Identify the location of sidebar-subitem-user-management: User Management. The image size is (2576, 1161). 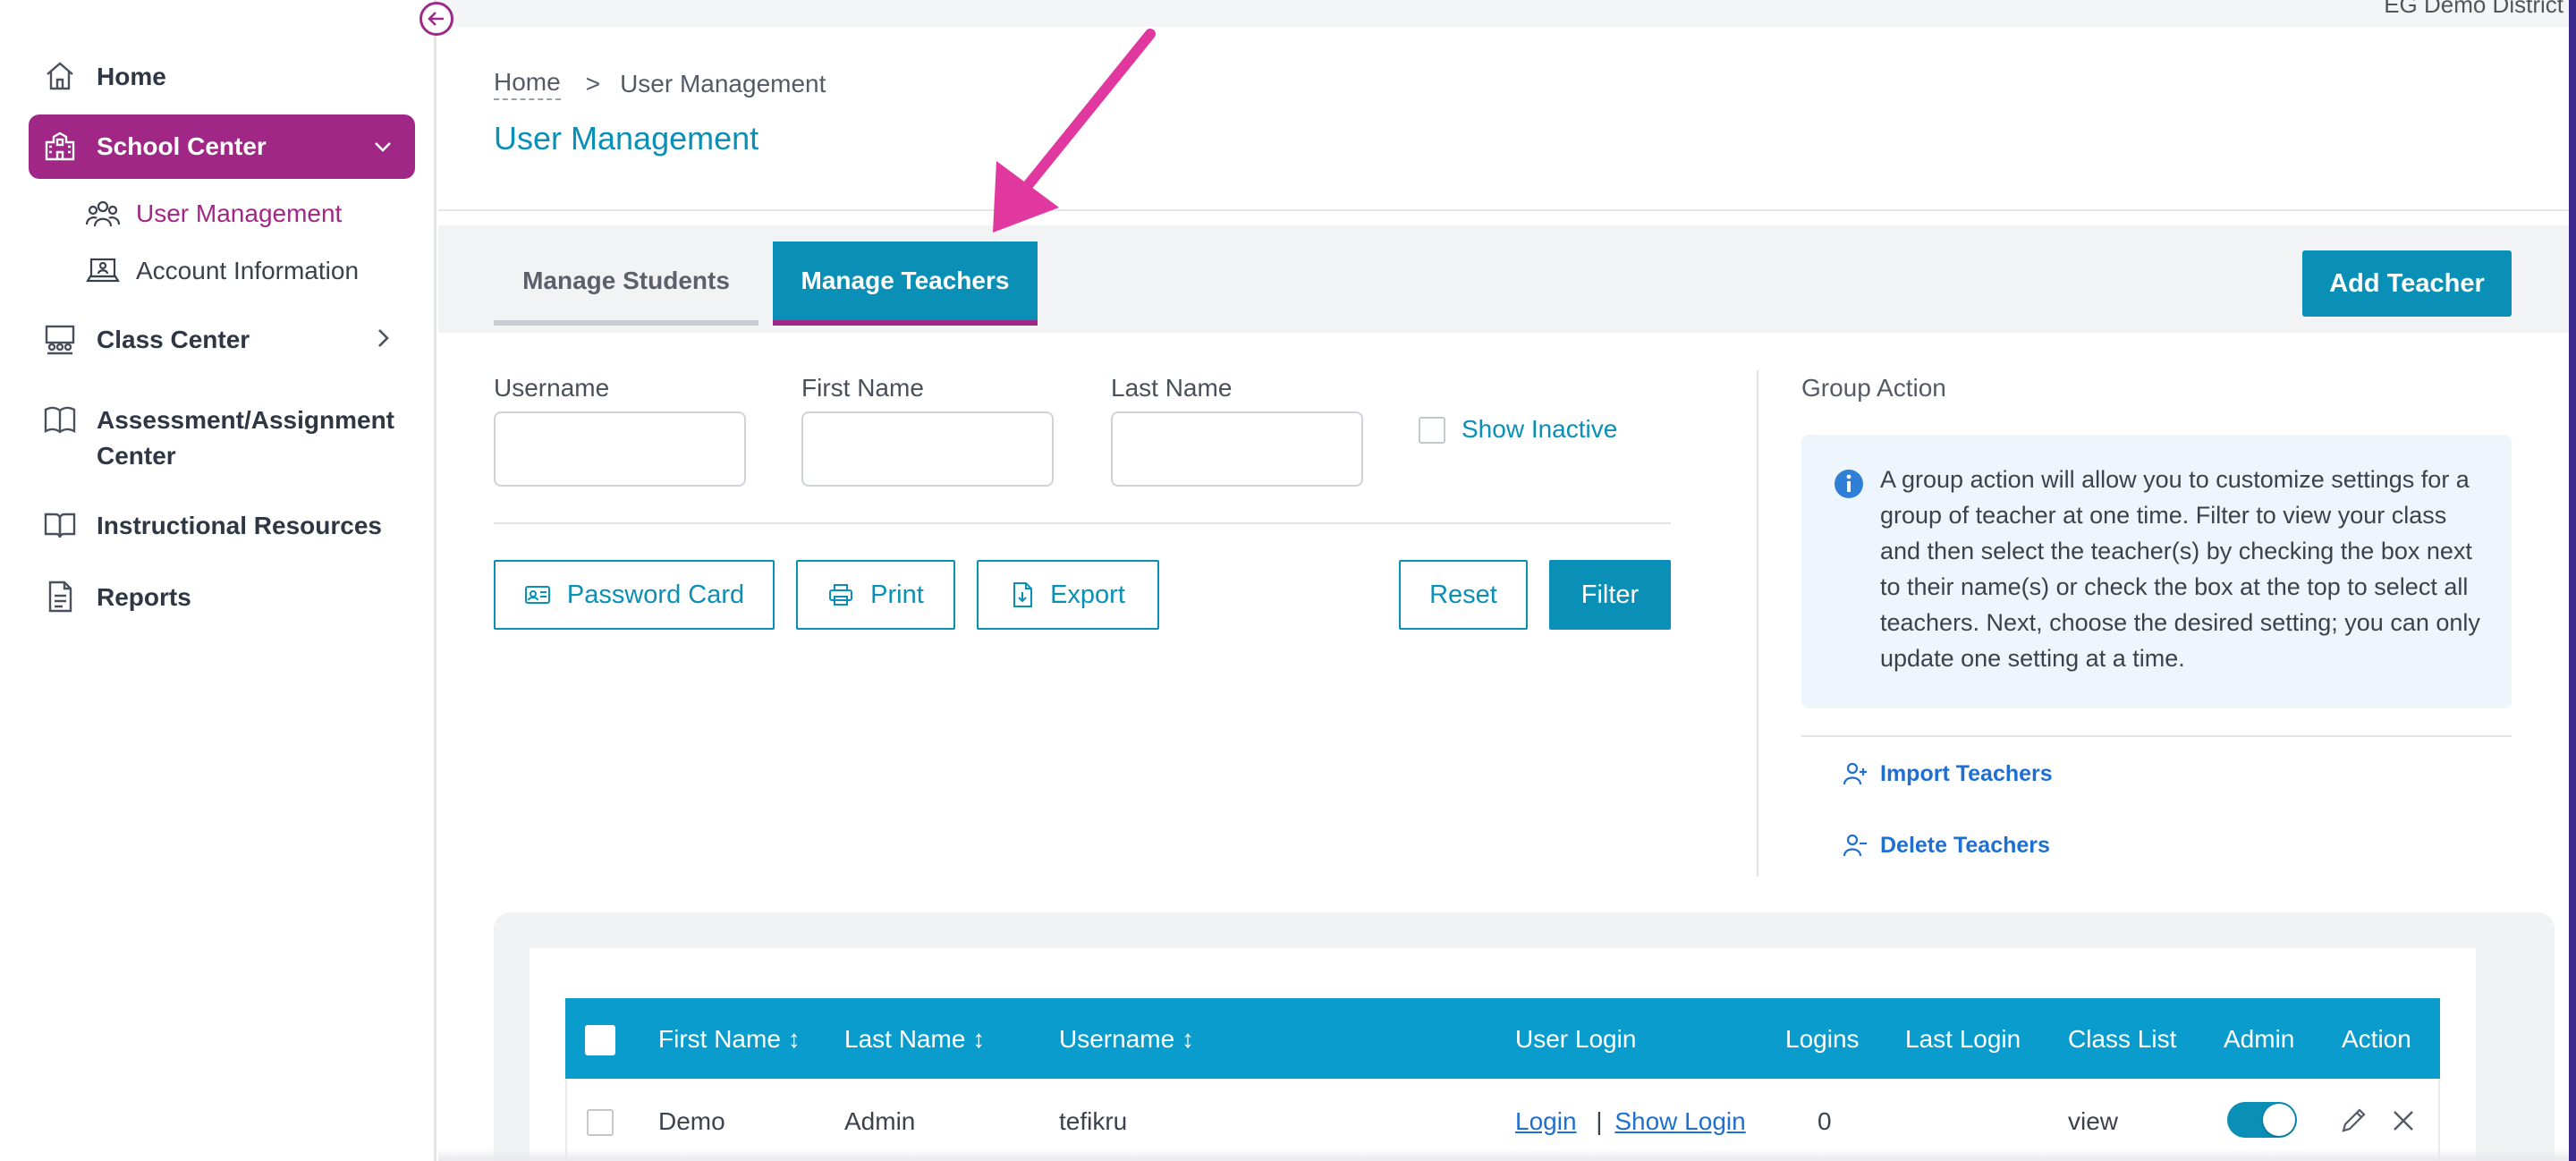
(214, 214).